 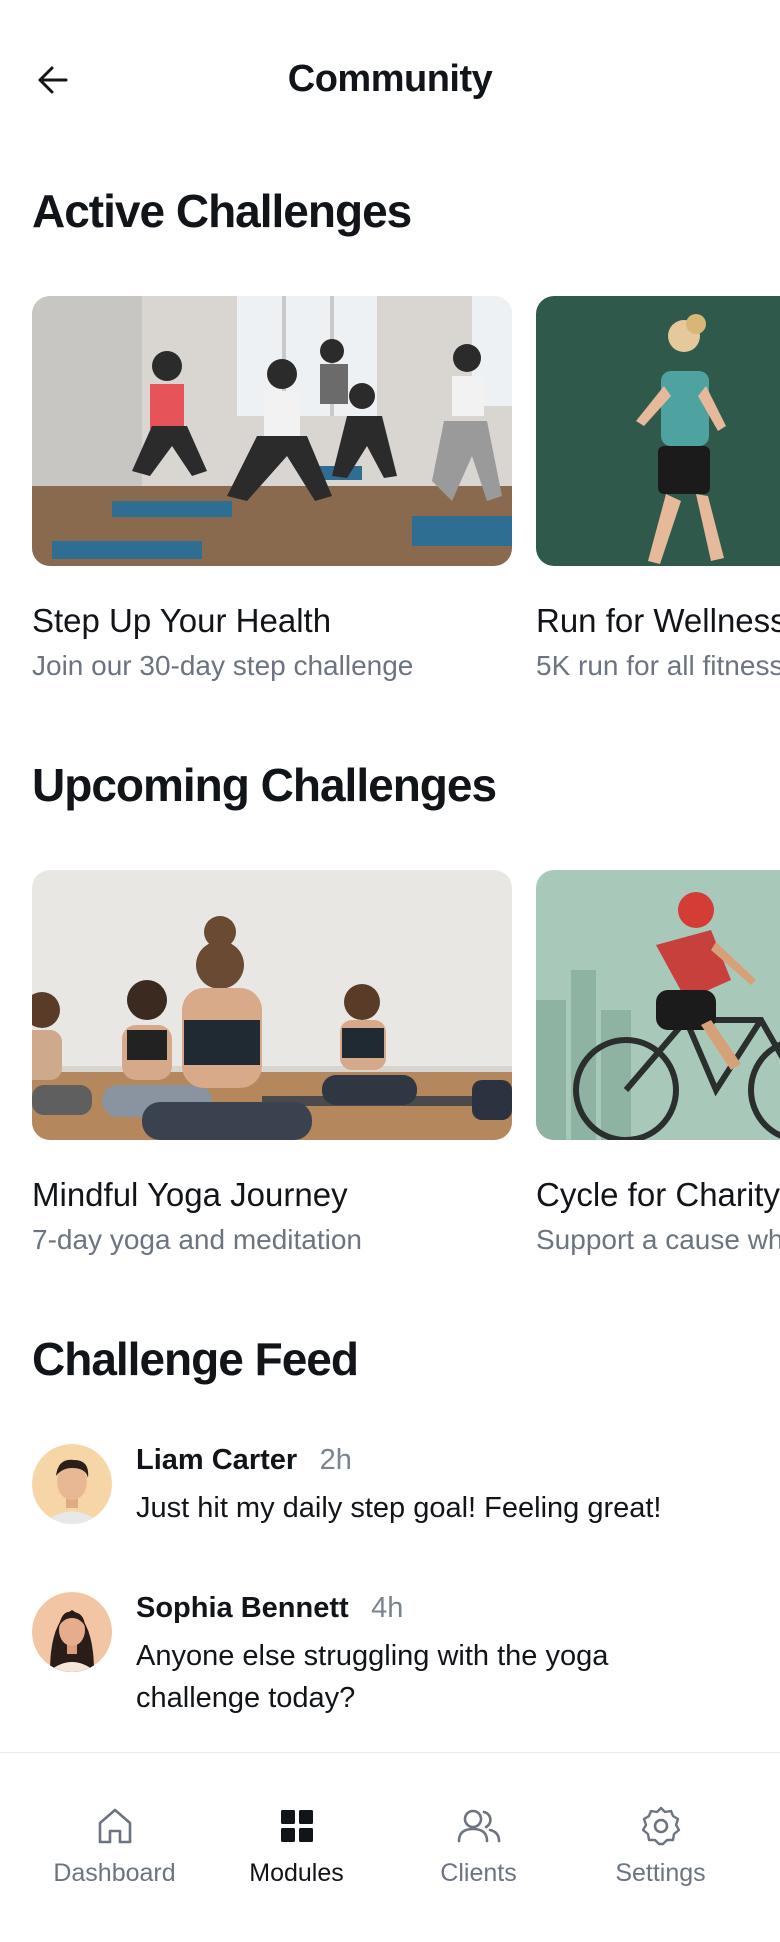 I want to click on challenge-image-cycle, so click(x=658, y=1005).